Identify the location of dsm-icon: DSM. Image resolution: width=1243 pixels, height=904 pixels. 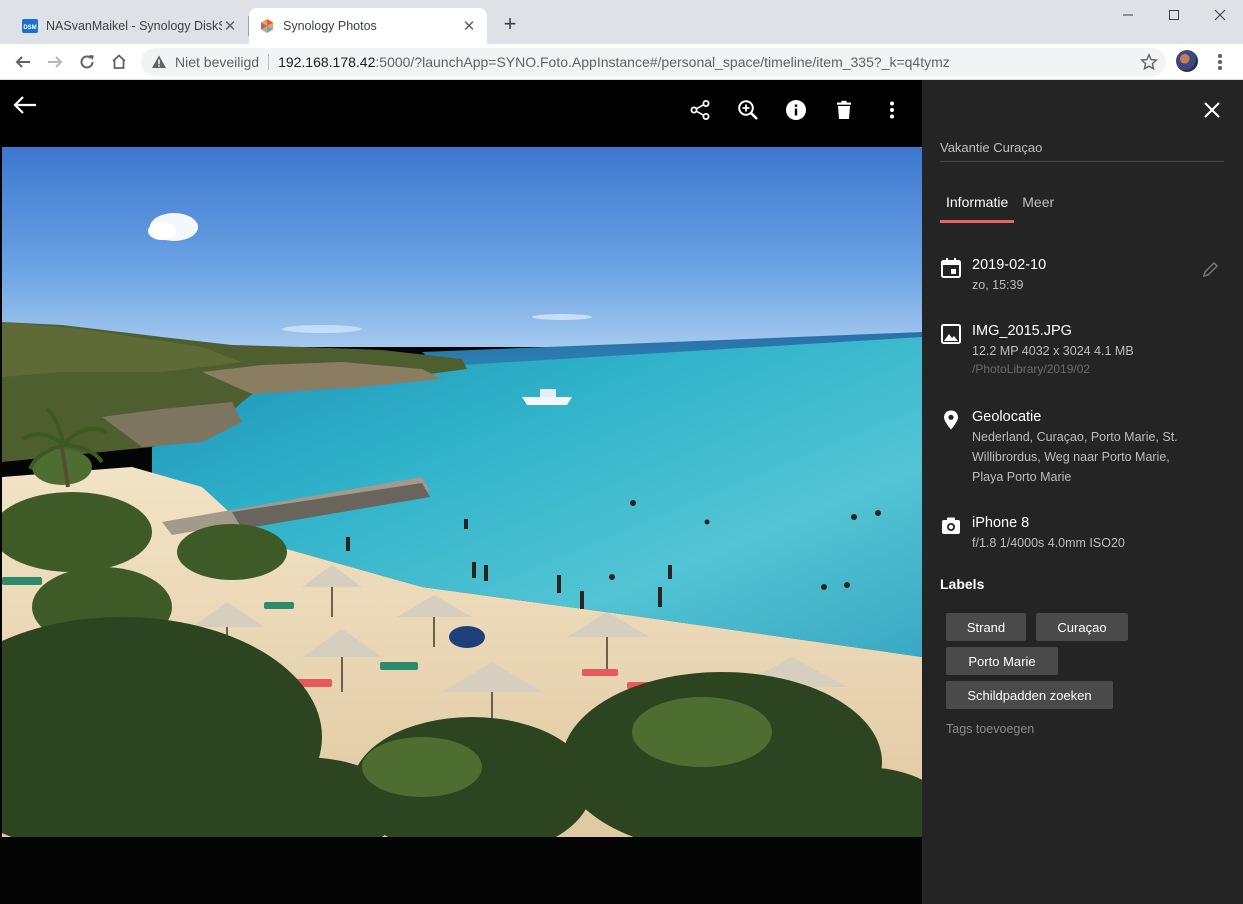
(30, 26).